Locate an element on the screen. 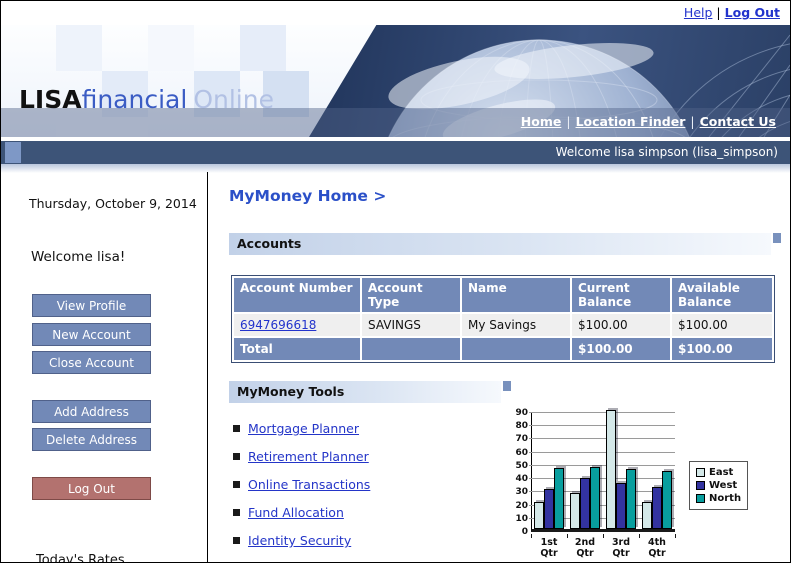 The width and height of the screenshot is (797, 565). col-header-name: Name is located at coordinates (516, 295).